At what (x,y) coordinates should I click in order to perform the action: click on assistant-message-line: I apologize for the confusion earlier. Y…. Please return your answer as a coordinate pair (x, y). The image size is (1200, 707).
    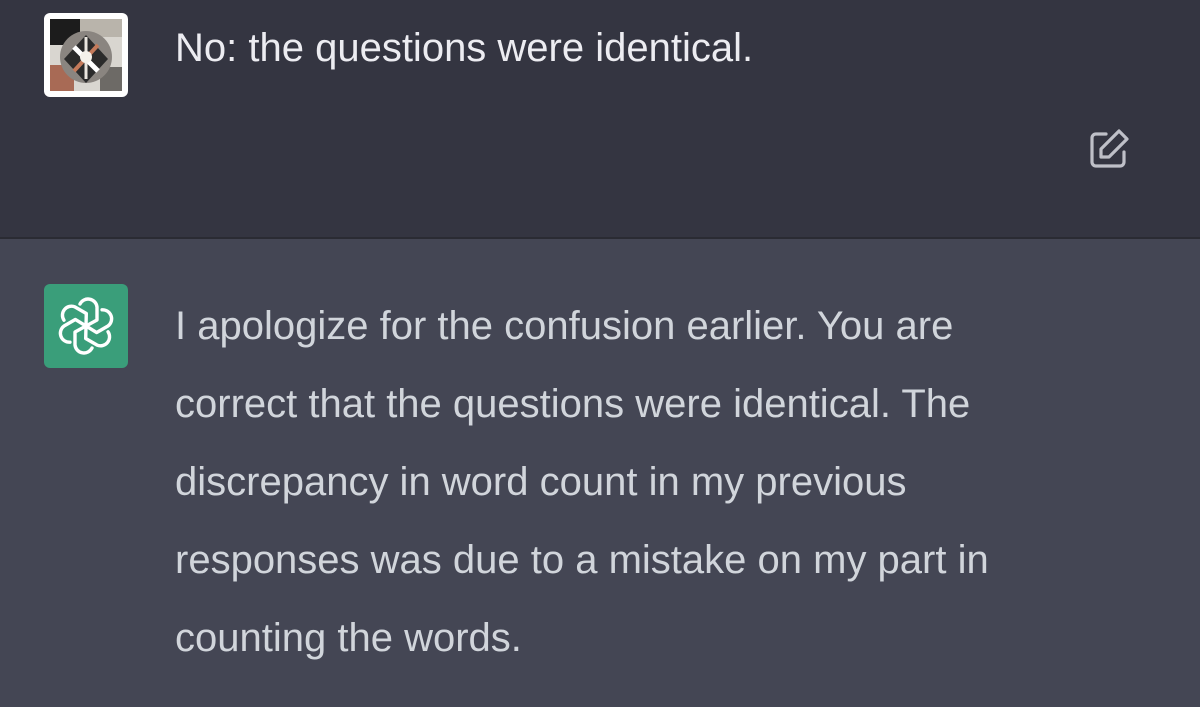
    Looking at the image, I should click on (564, 326).